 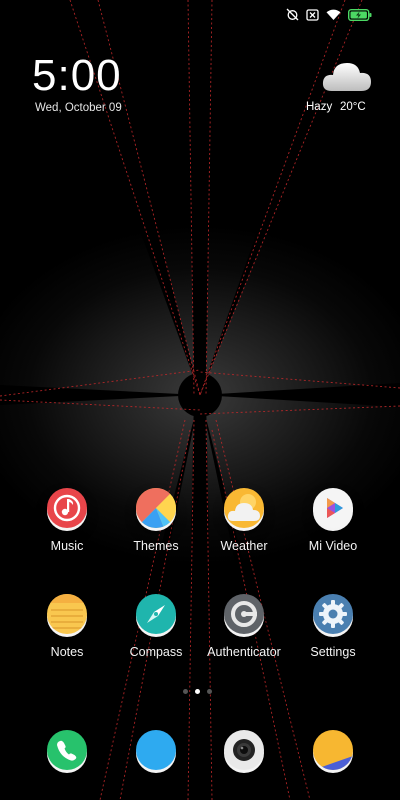 I want to click on app-mi-video: Mi Video, so click(x=333, y=520).